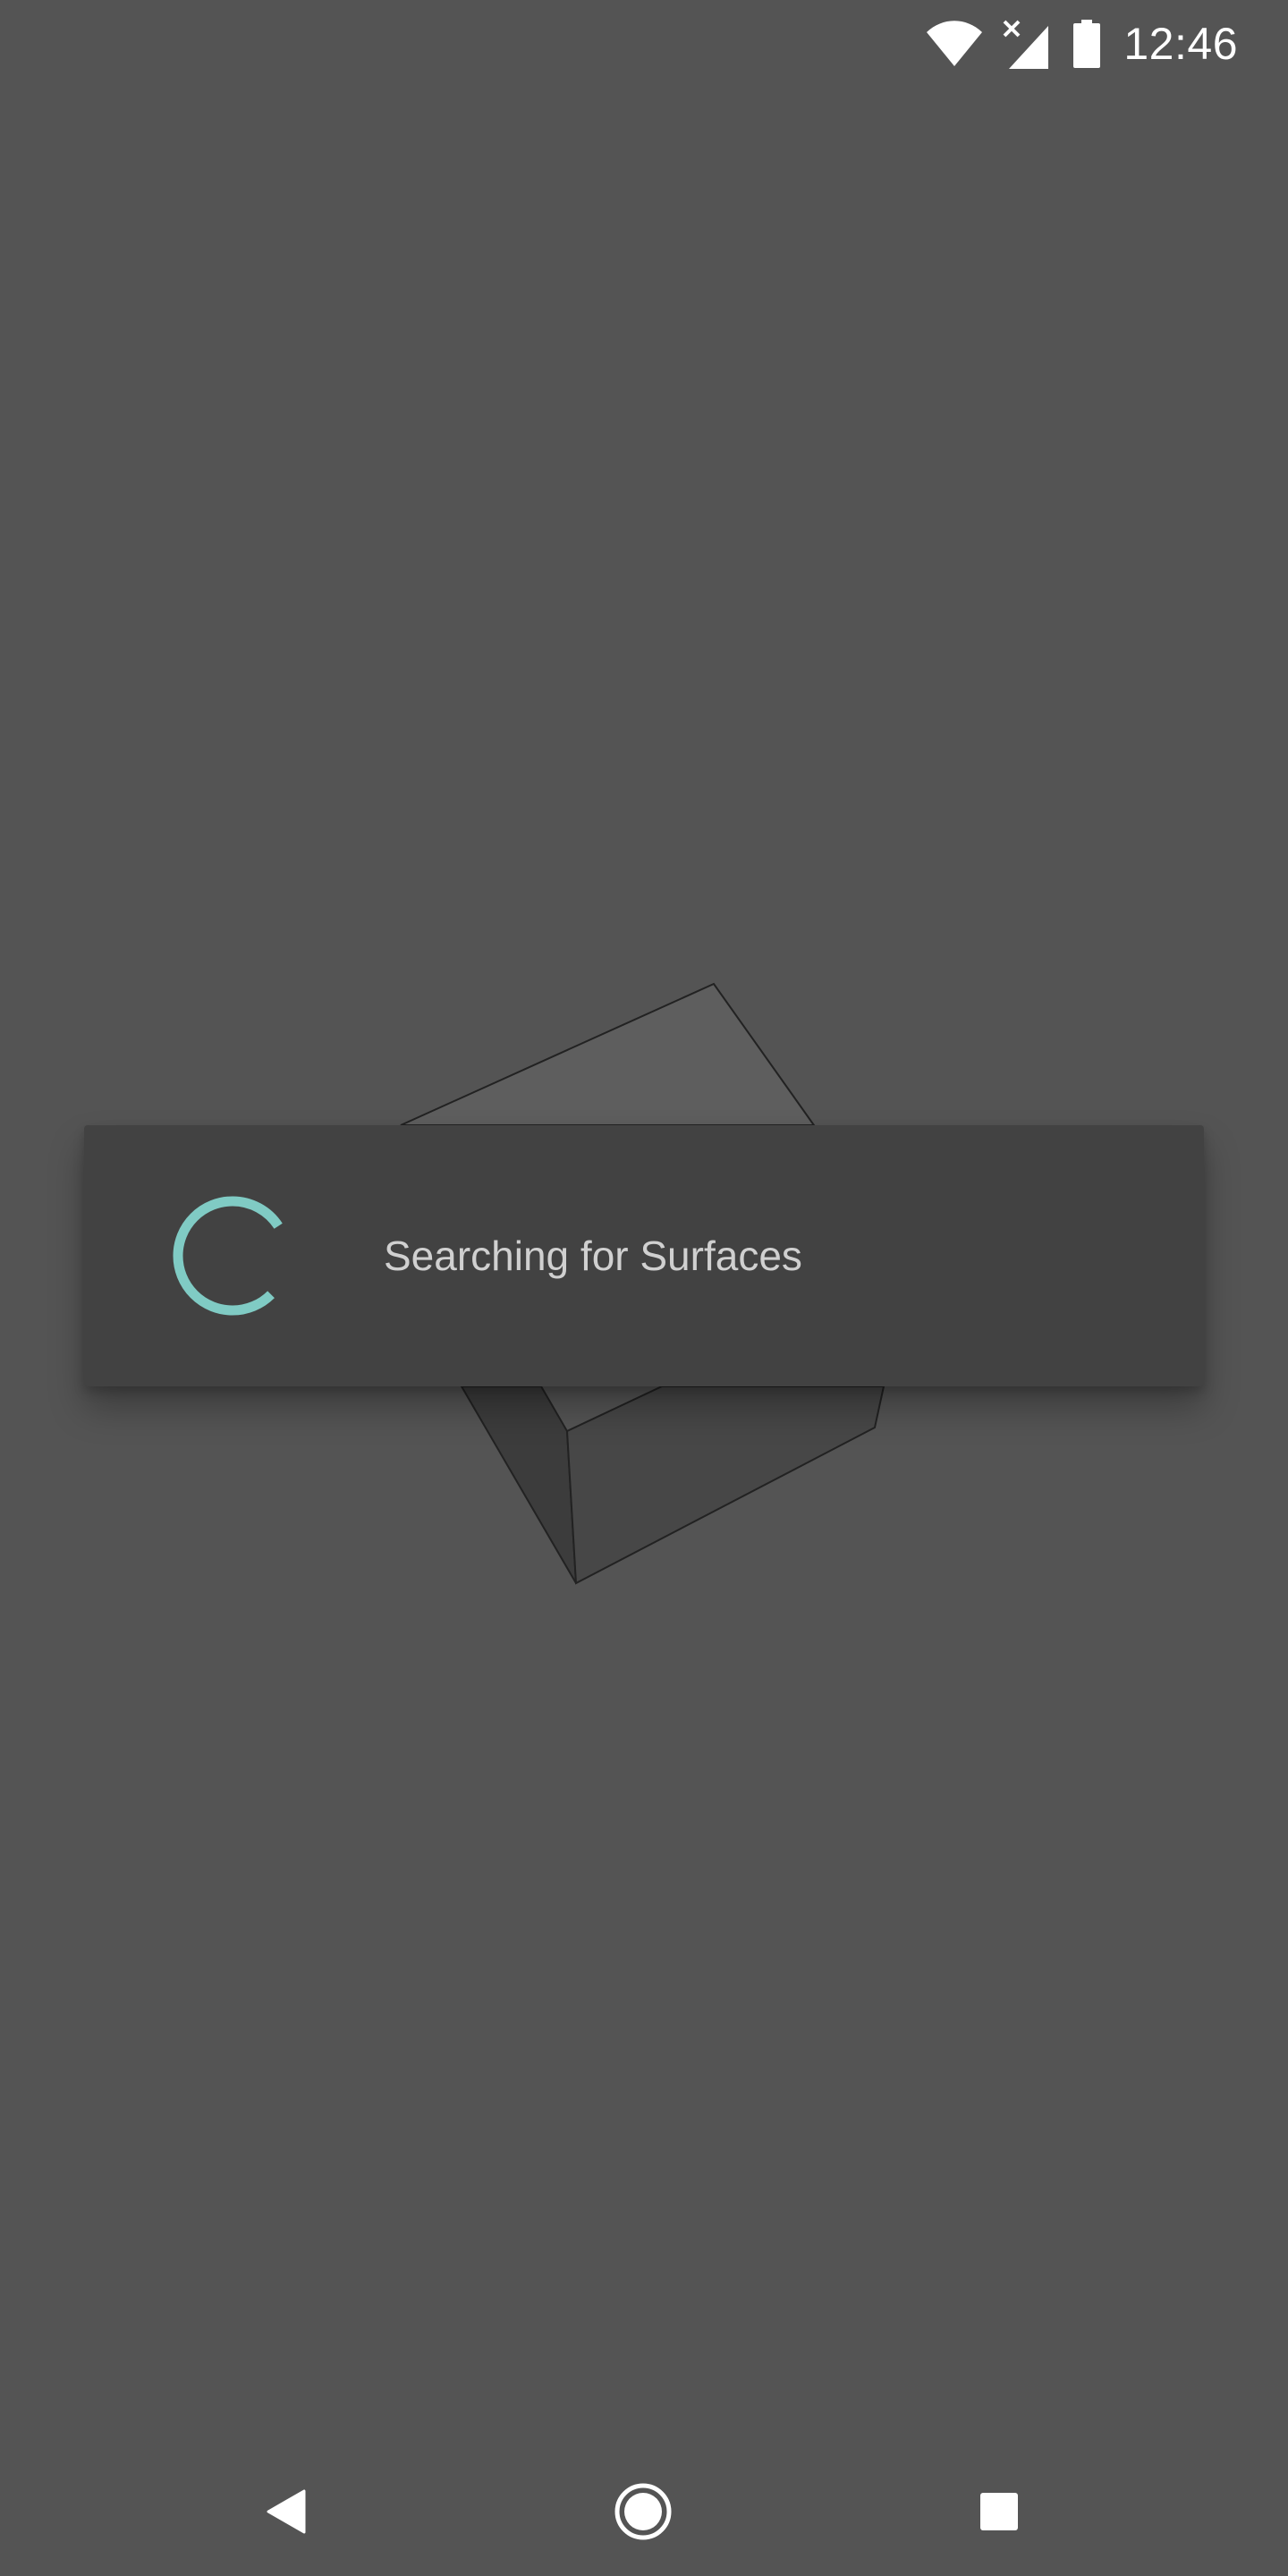  I want to click on loading-spinner-icon, so click(232, 1256).